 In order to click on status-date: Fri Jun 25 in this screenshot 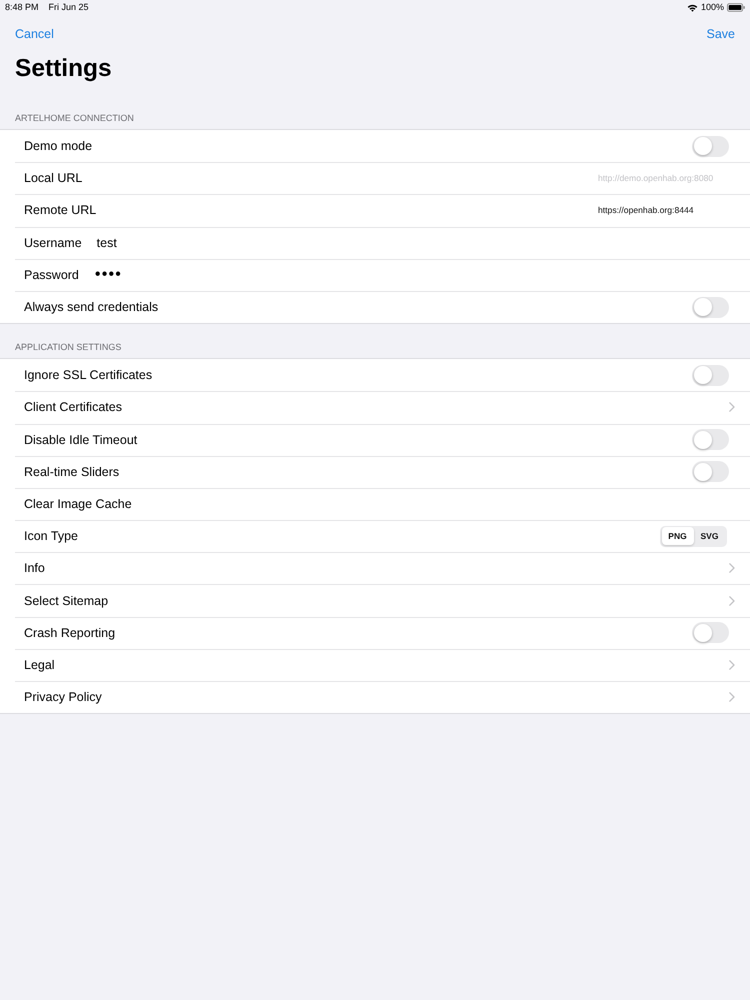, I will do `click(68, 7)`.